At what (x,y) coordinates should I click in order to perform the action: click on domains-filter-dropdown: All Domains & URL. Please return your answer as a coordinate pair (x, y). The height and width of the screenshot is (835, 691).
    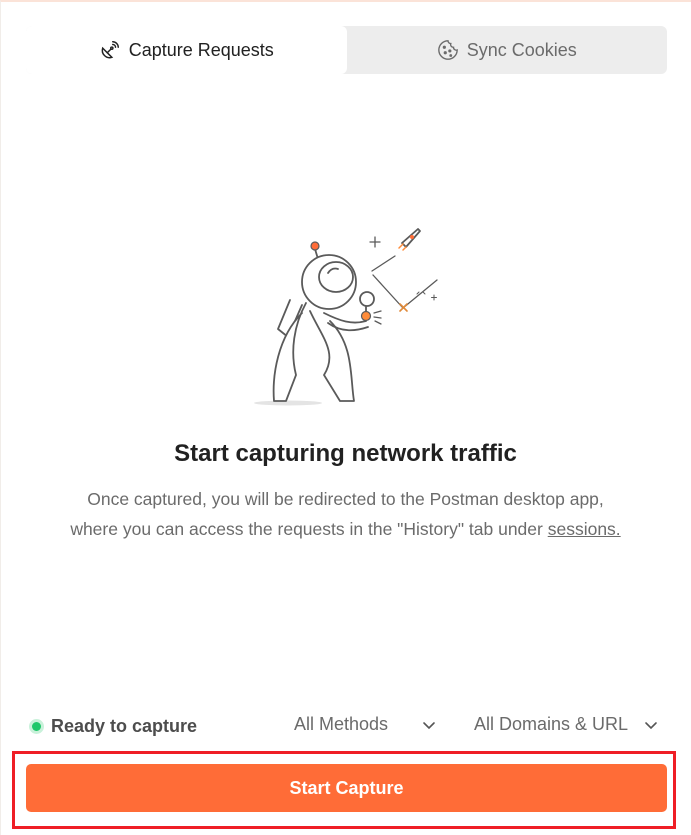
    Looking at the image, I should click on (566, 724).